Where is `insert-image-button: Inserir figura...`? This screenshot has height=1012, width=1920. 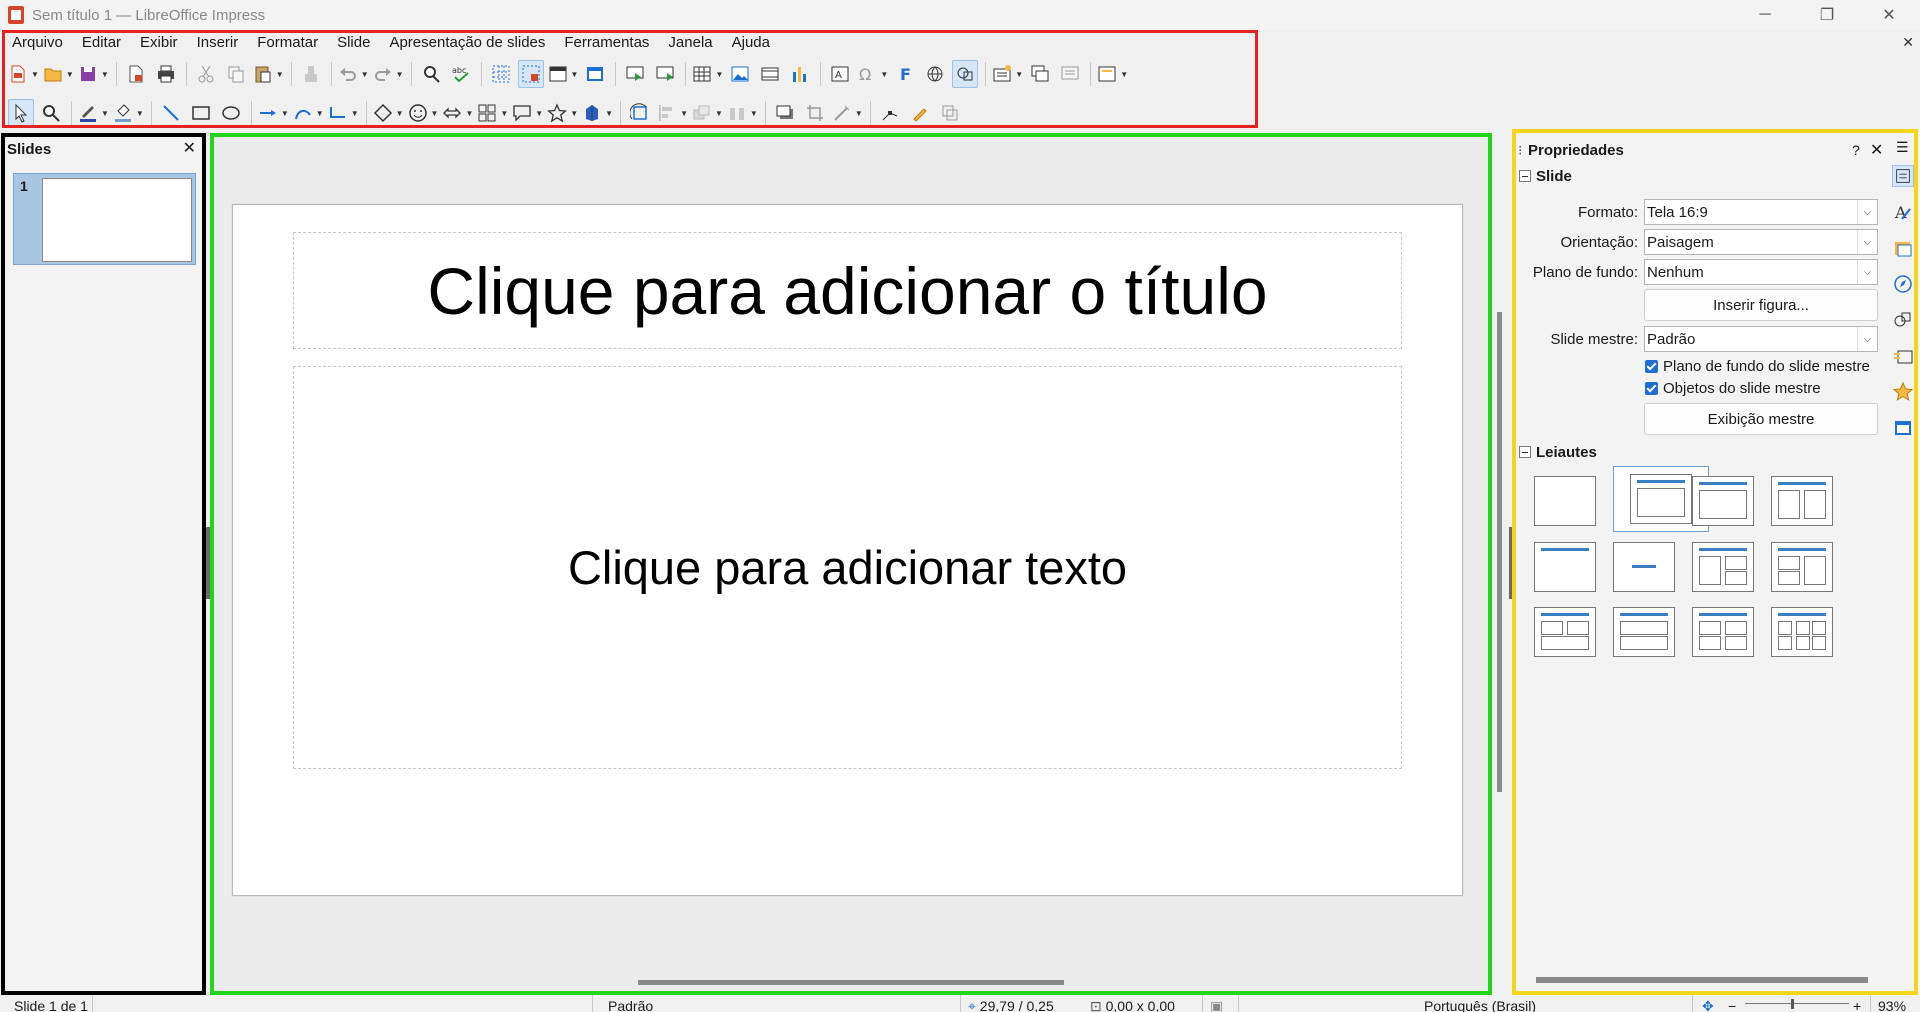
insert-image-button: Inserir figura... is located at coordinates (1761, 305).